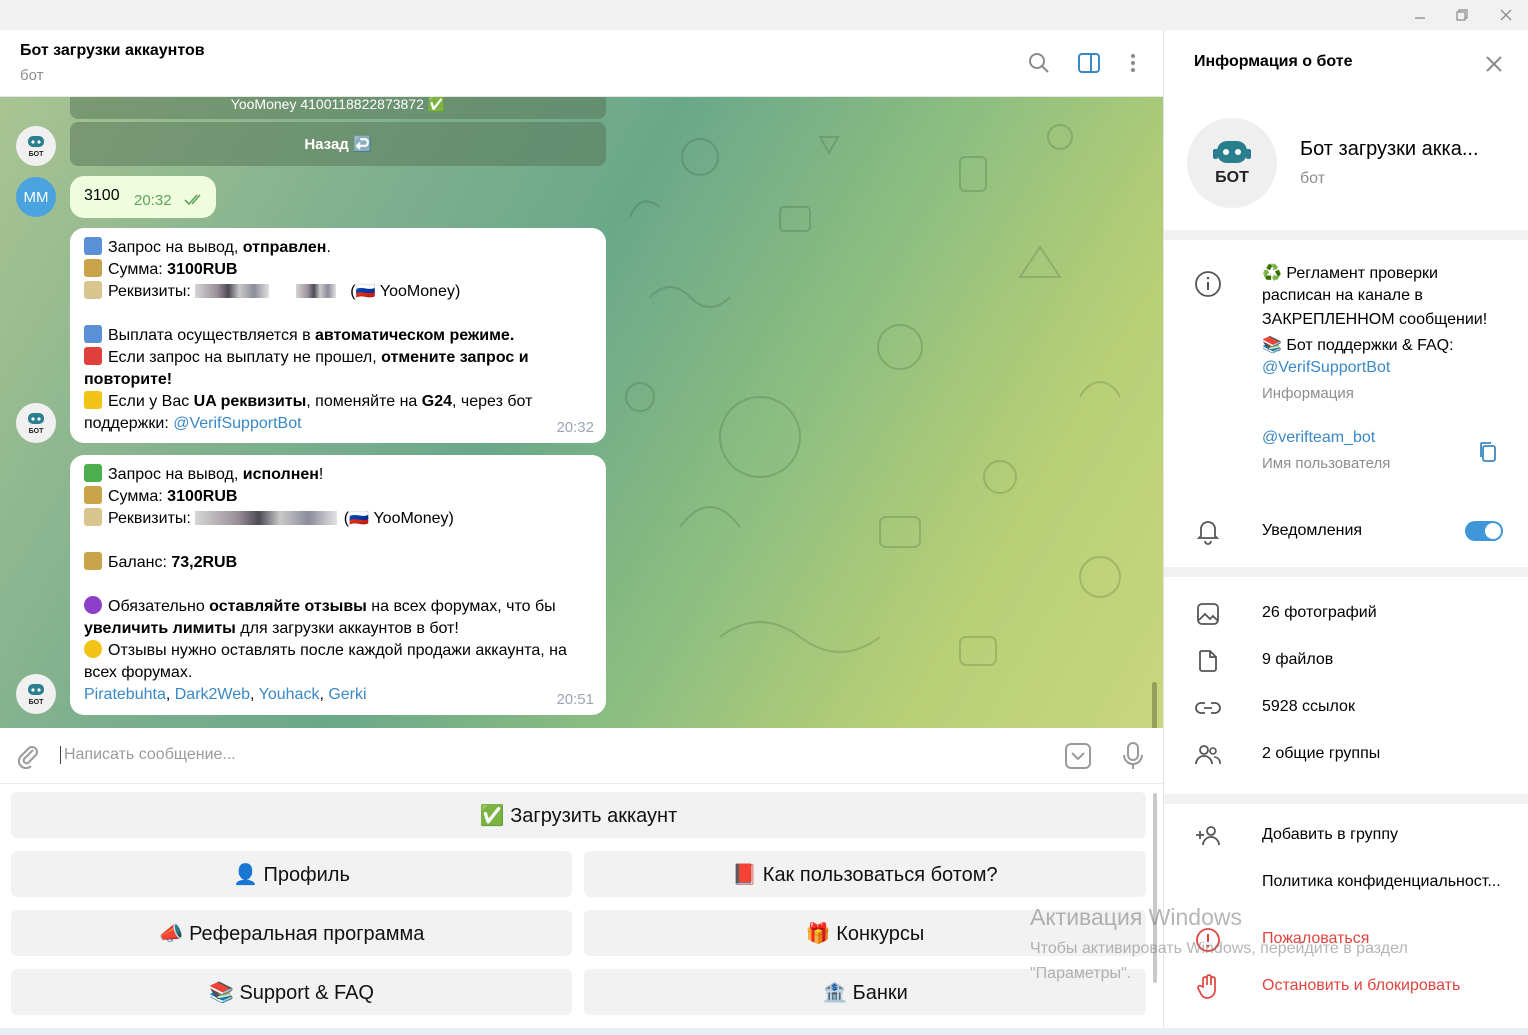 The image size is (1528, 1035). I want to click on yellow-circle-emoji-icon, so click(93, 649).